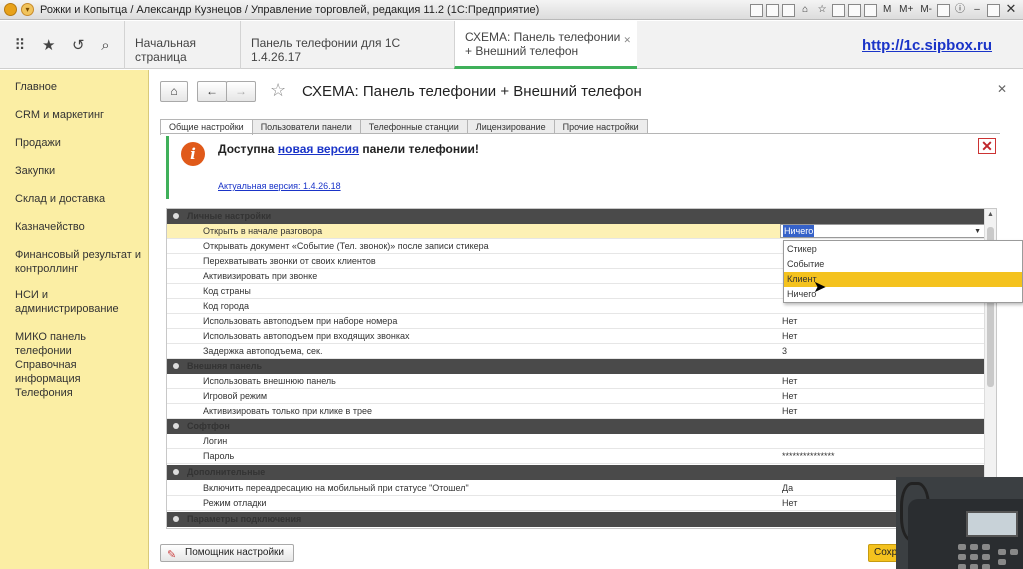 The width and height of the screenshot is (1023, 569). Describe the element at coordinates (882, 231) in the screenshot. I see `open-at-call-start-select: Ничего ▼` at that location.